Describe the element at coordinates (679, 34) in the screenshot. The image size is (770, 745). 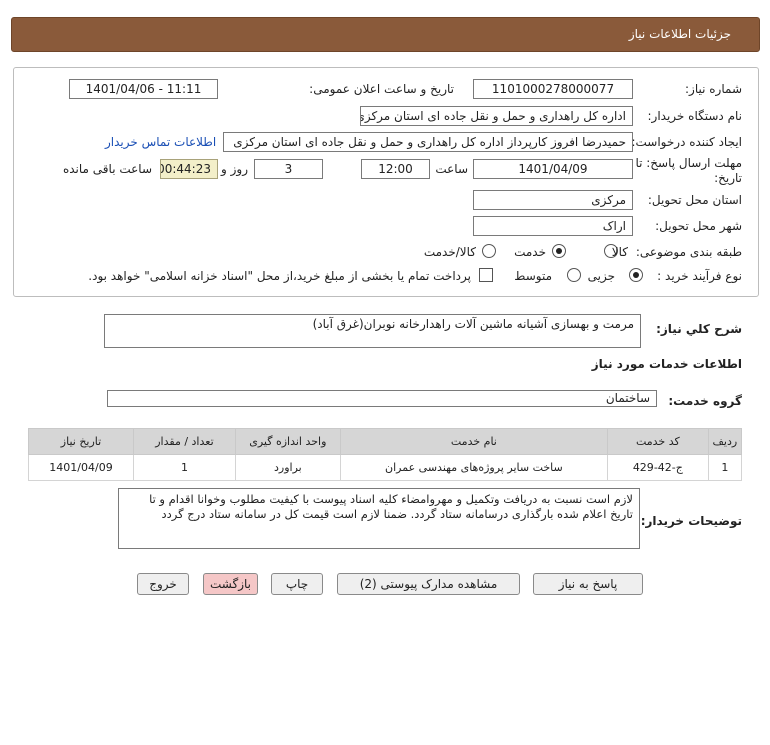
I see `page-title: جزئیات اطلاعات نیاز` at that location.